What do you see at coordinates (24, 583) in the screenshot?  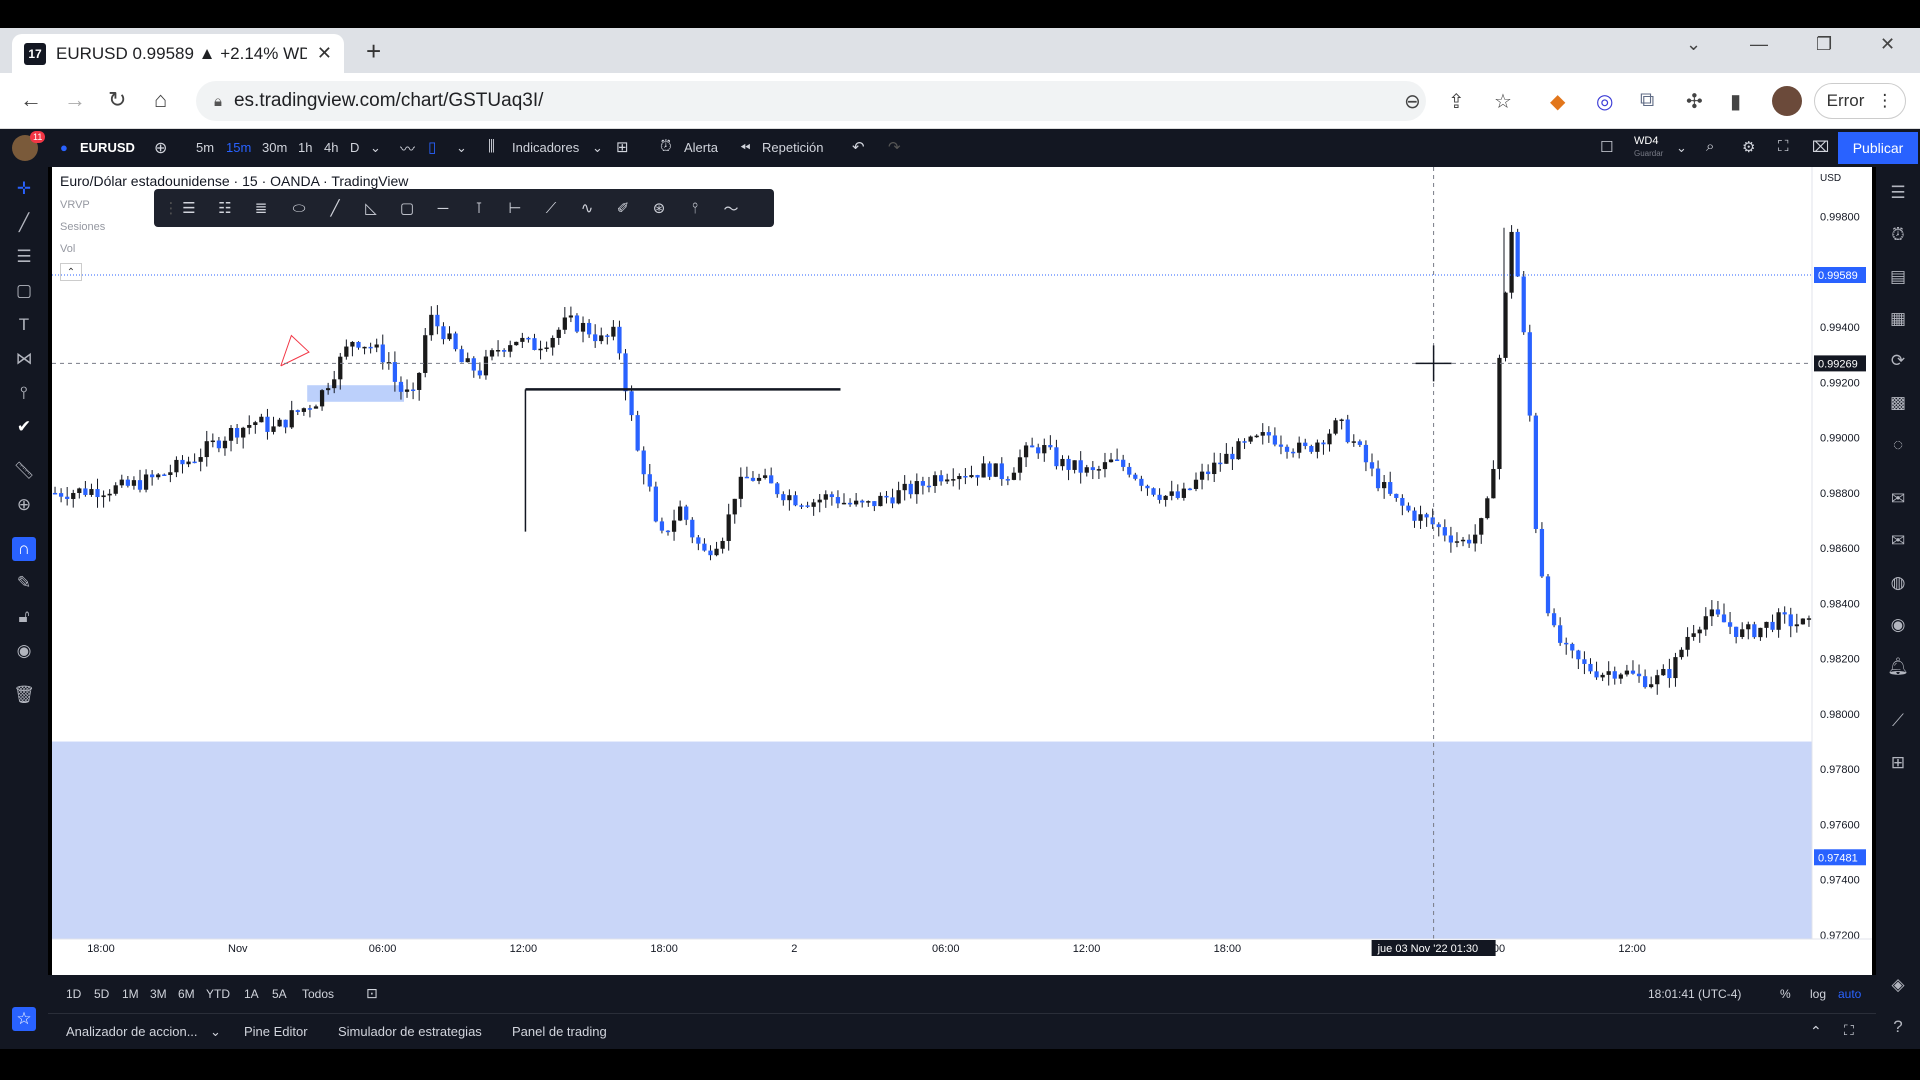 I see `stay-drawing-icon: ✎` at bounding box center [24, 583].